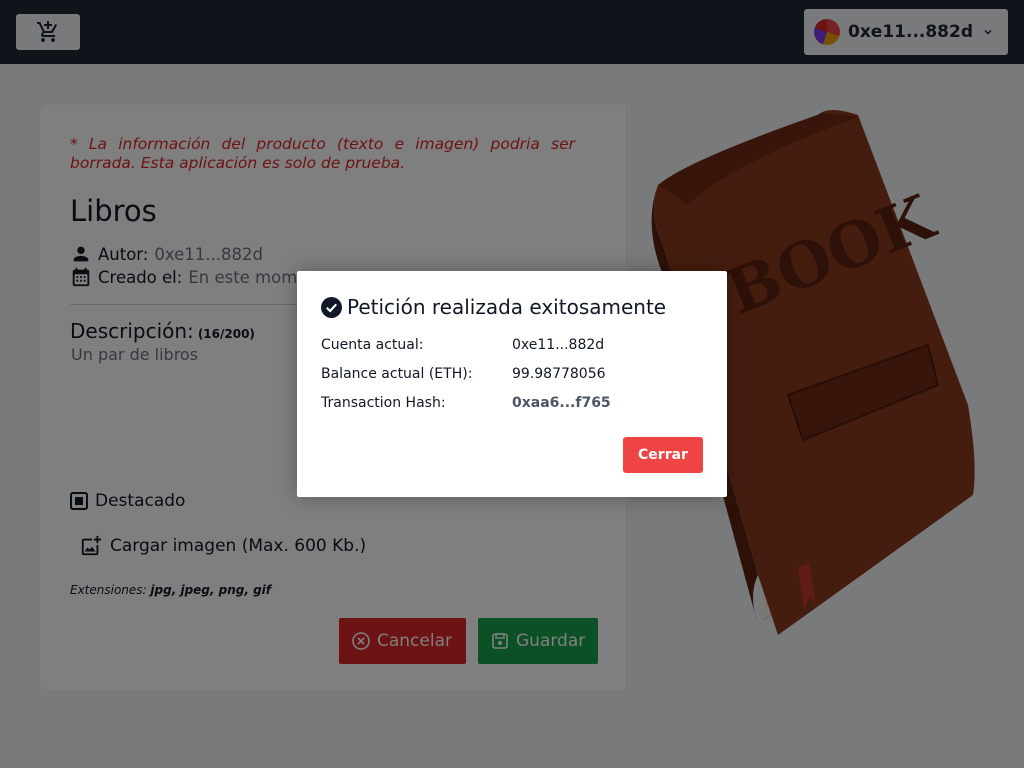 This screenshot has height=768, width=1024. I want to click on transaction-hash-label: Transaction Hash:, so click(383, 403).